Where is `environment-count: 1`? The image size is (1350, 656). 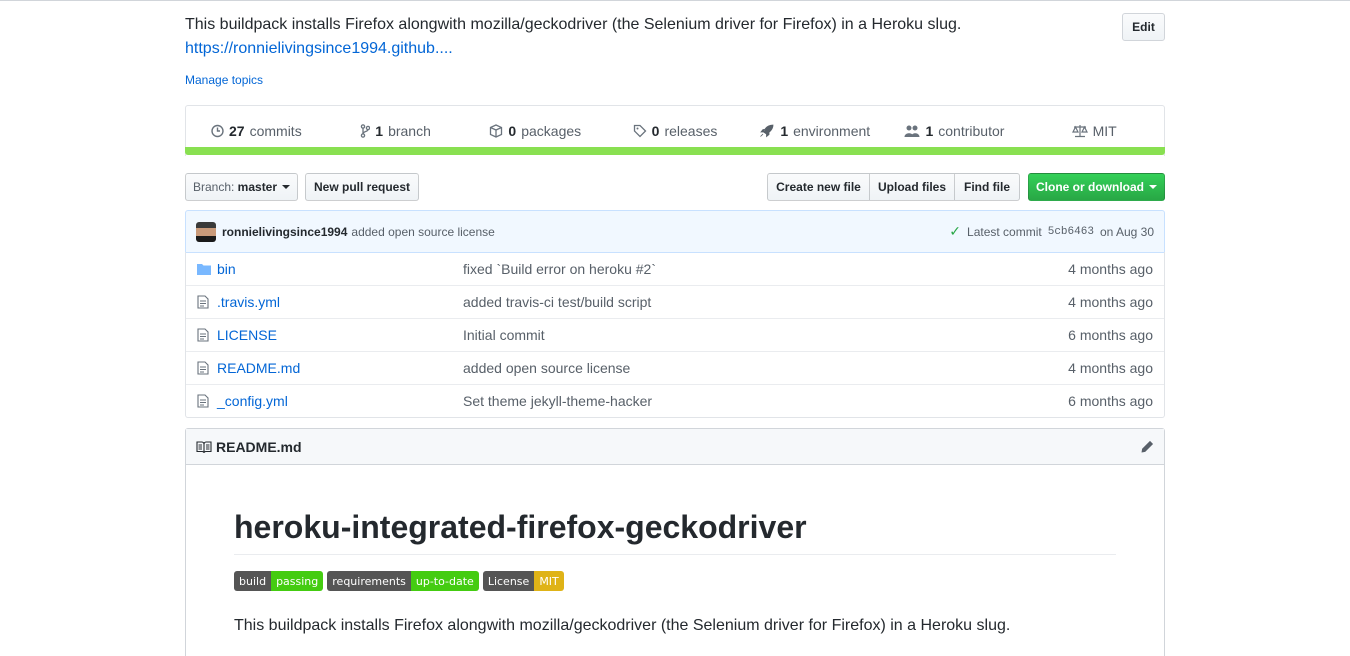 environment-count: 1 is located at coordinates (784, 131).